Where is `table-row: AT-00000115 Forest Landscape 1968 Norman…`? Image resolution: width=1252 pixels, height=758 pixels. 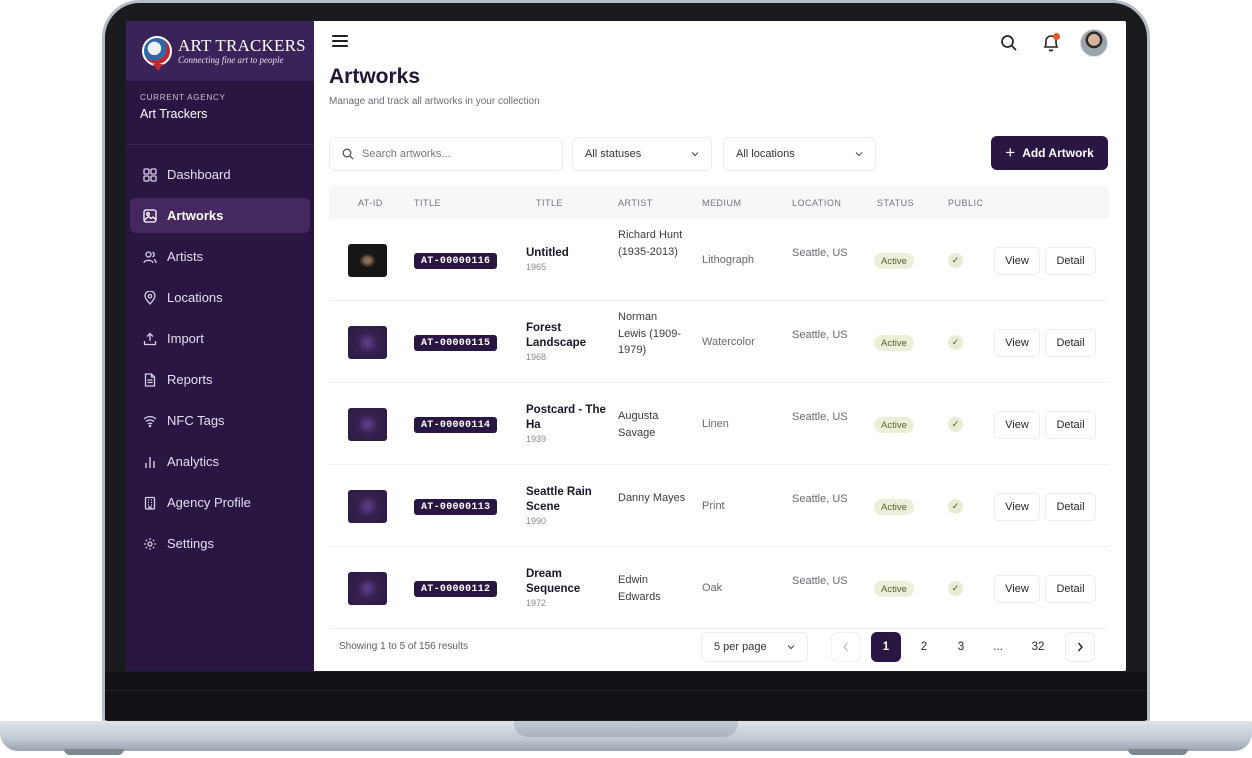 table-row: AT-00000115 Forest Landscape 1968 Norman… is located at coordinates (719, 342).